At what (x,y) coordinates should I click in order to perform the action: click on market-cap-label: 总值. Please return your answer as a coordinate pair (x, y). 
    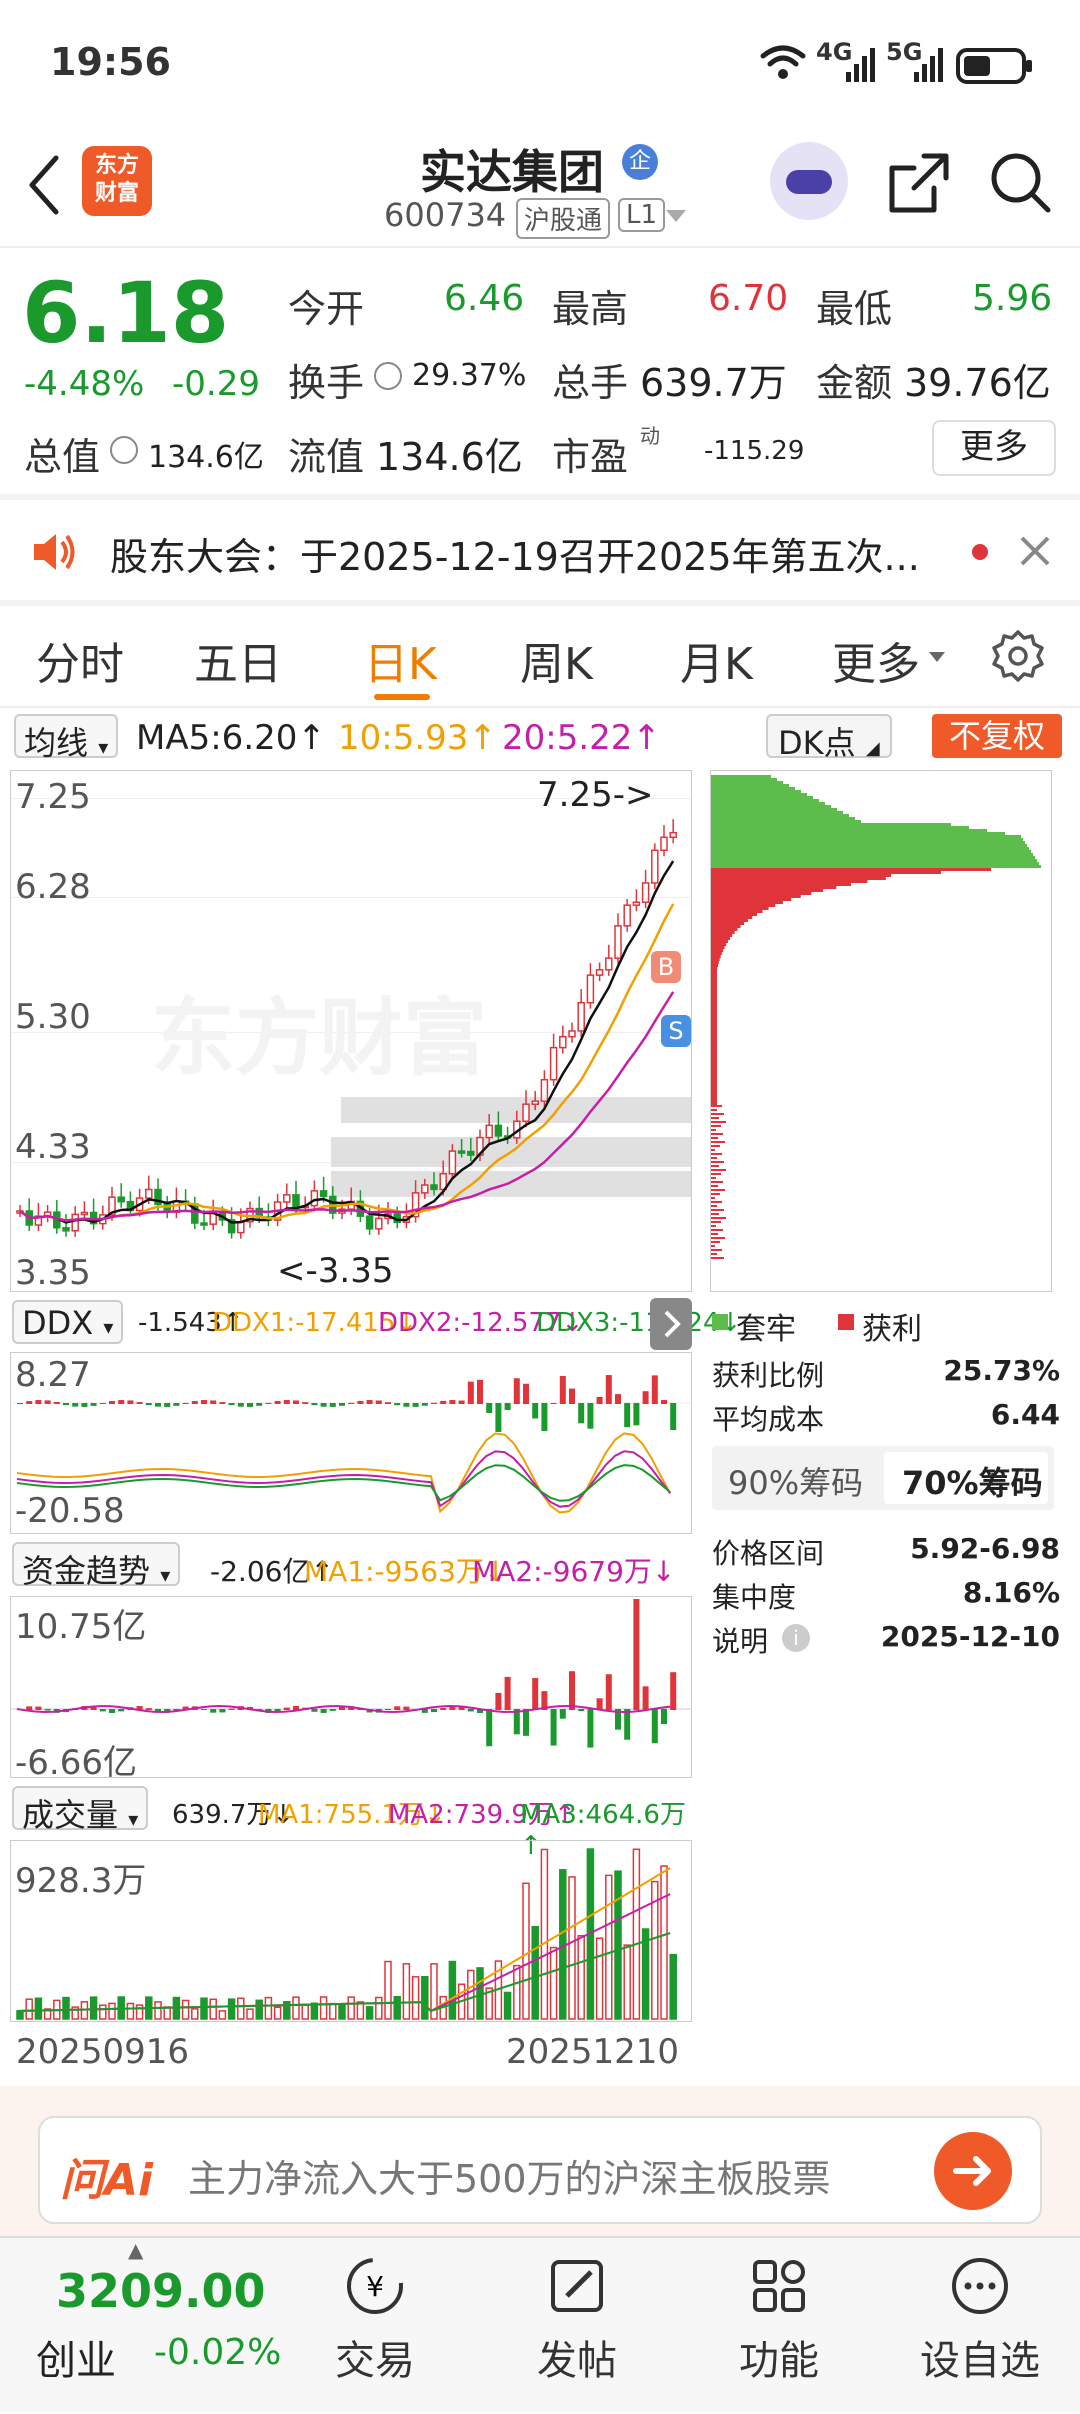
    Looking at the image, I should click on (62, 457).